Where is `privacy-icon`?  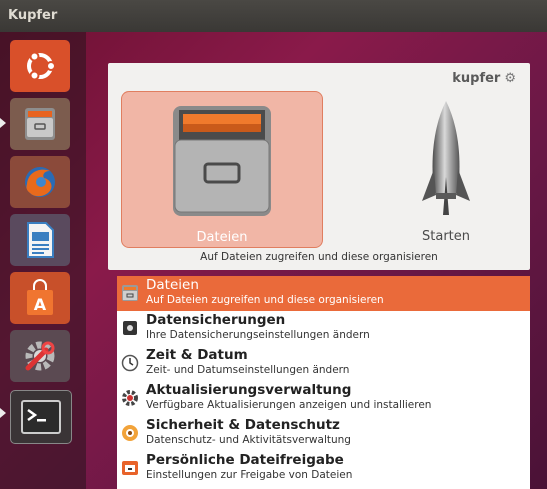 privacy-icon is located at coordinates (130, 433).